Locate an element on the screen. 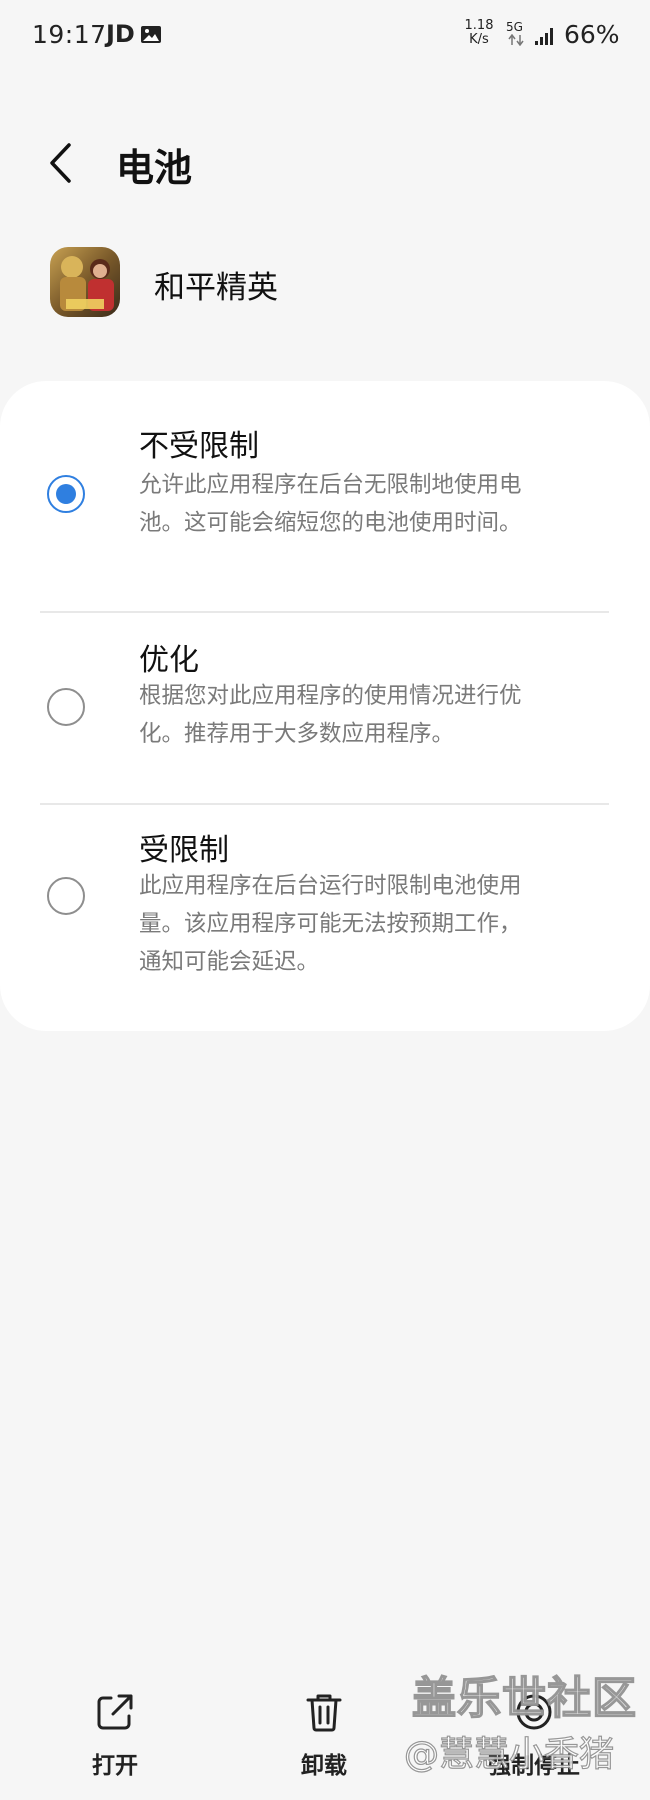 This screenshot has height=1800, width=650. option-description: 根据您对此应用程序的使用情况进行优化。推荐用于大多数应用程序。 is located at coordinates (330, 715).